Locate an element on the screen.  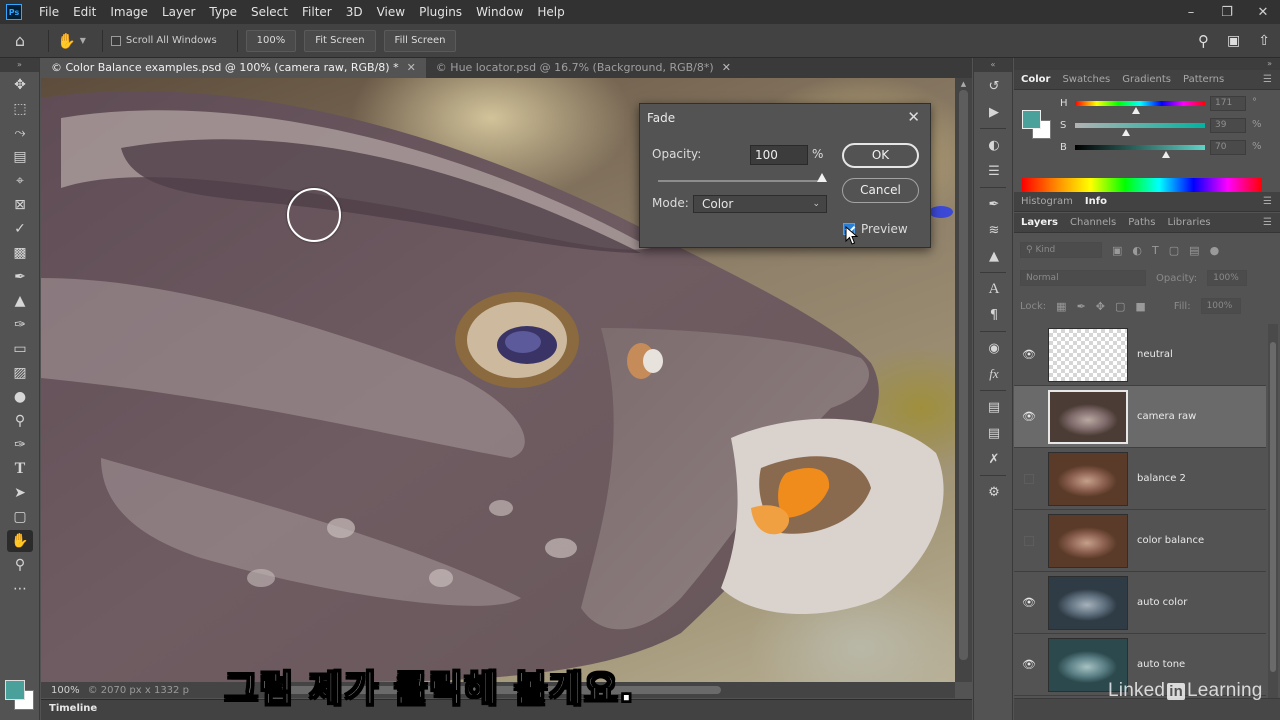
clone-stamp-tool-icon: ▲ is located at coordinates (20, 301).